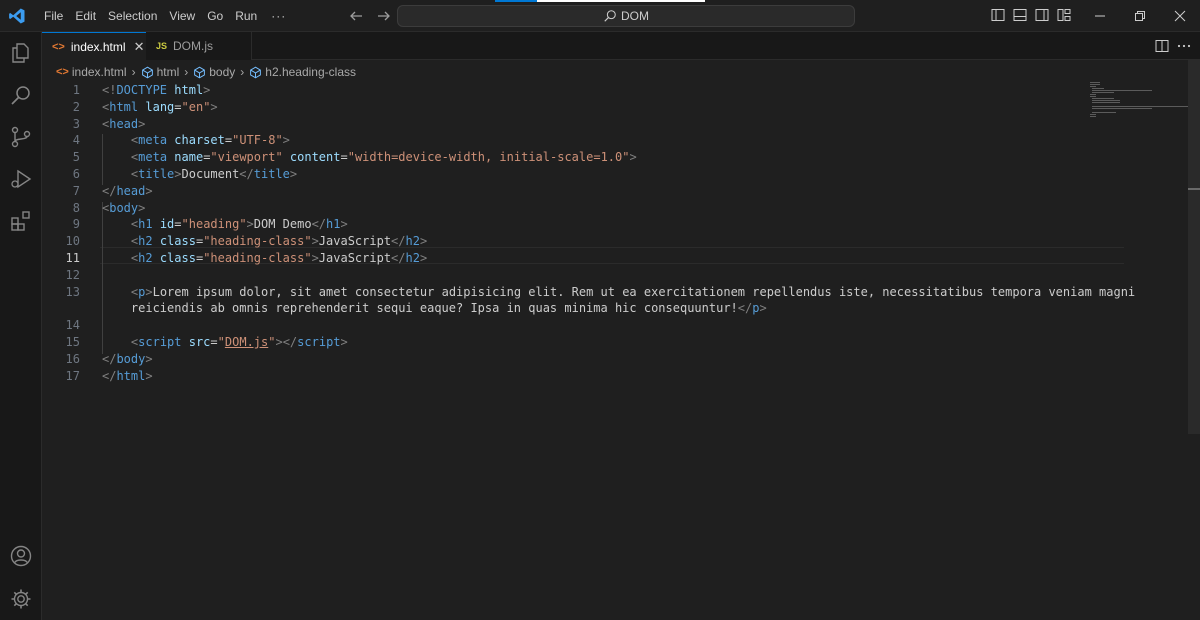 The height and width of the screenshot is (620, 1200). What do you see at coordinates (123, 124) in the screenshot?
I see `code-text: <head>` at bounding box center [123, 124].